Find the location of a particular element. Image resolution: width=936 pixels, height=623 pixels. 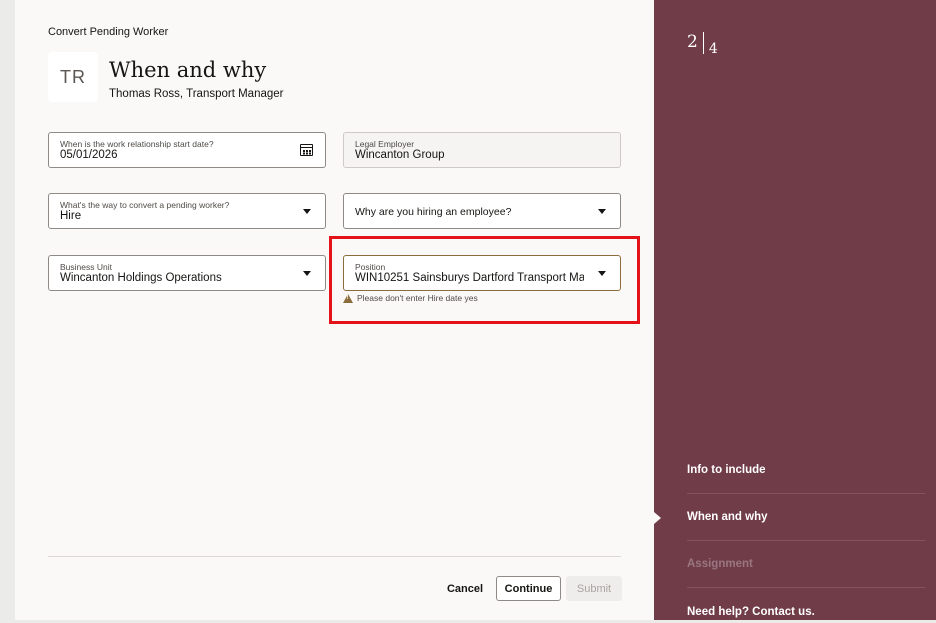

hiring-reason-placeholder: Why are you hiring an employee? is located at coordinates (433, 212).